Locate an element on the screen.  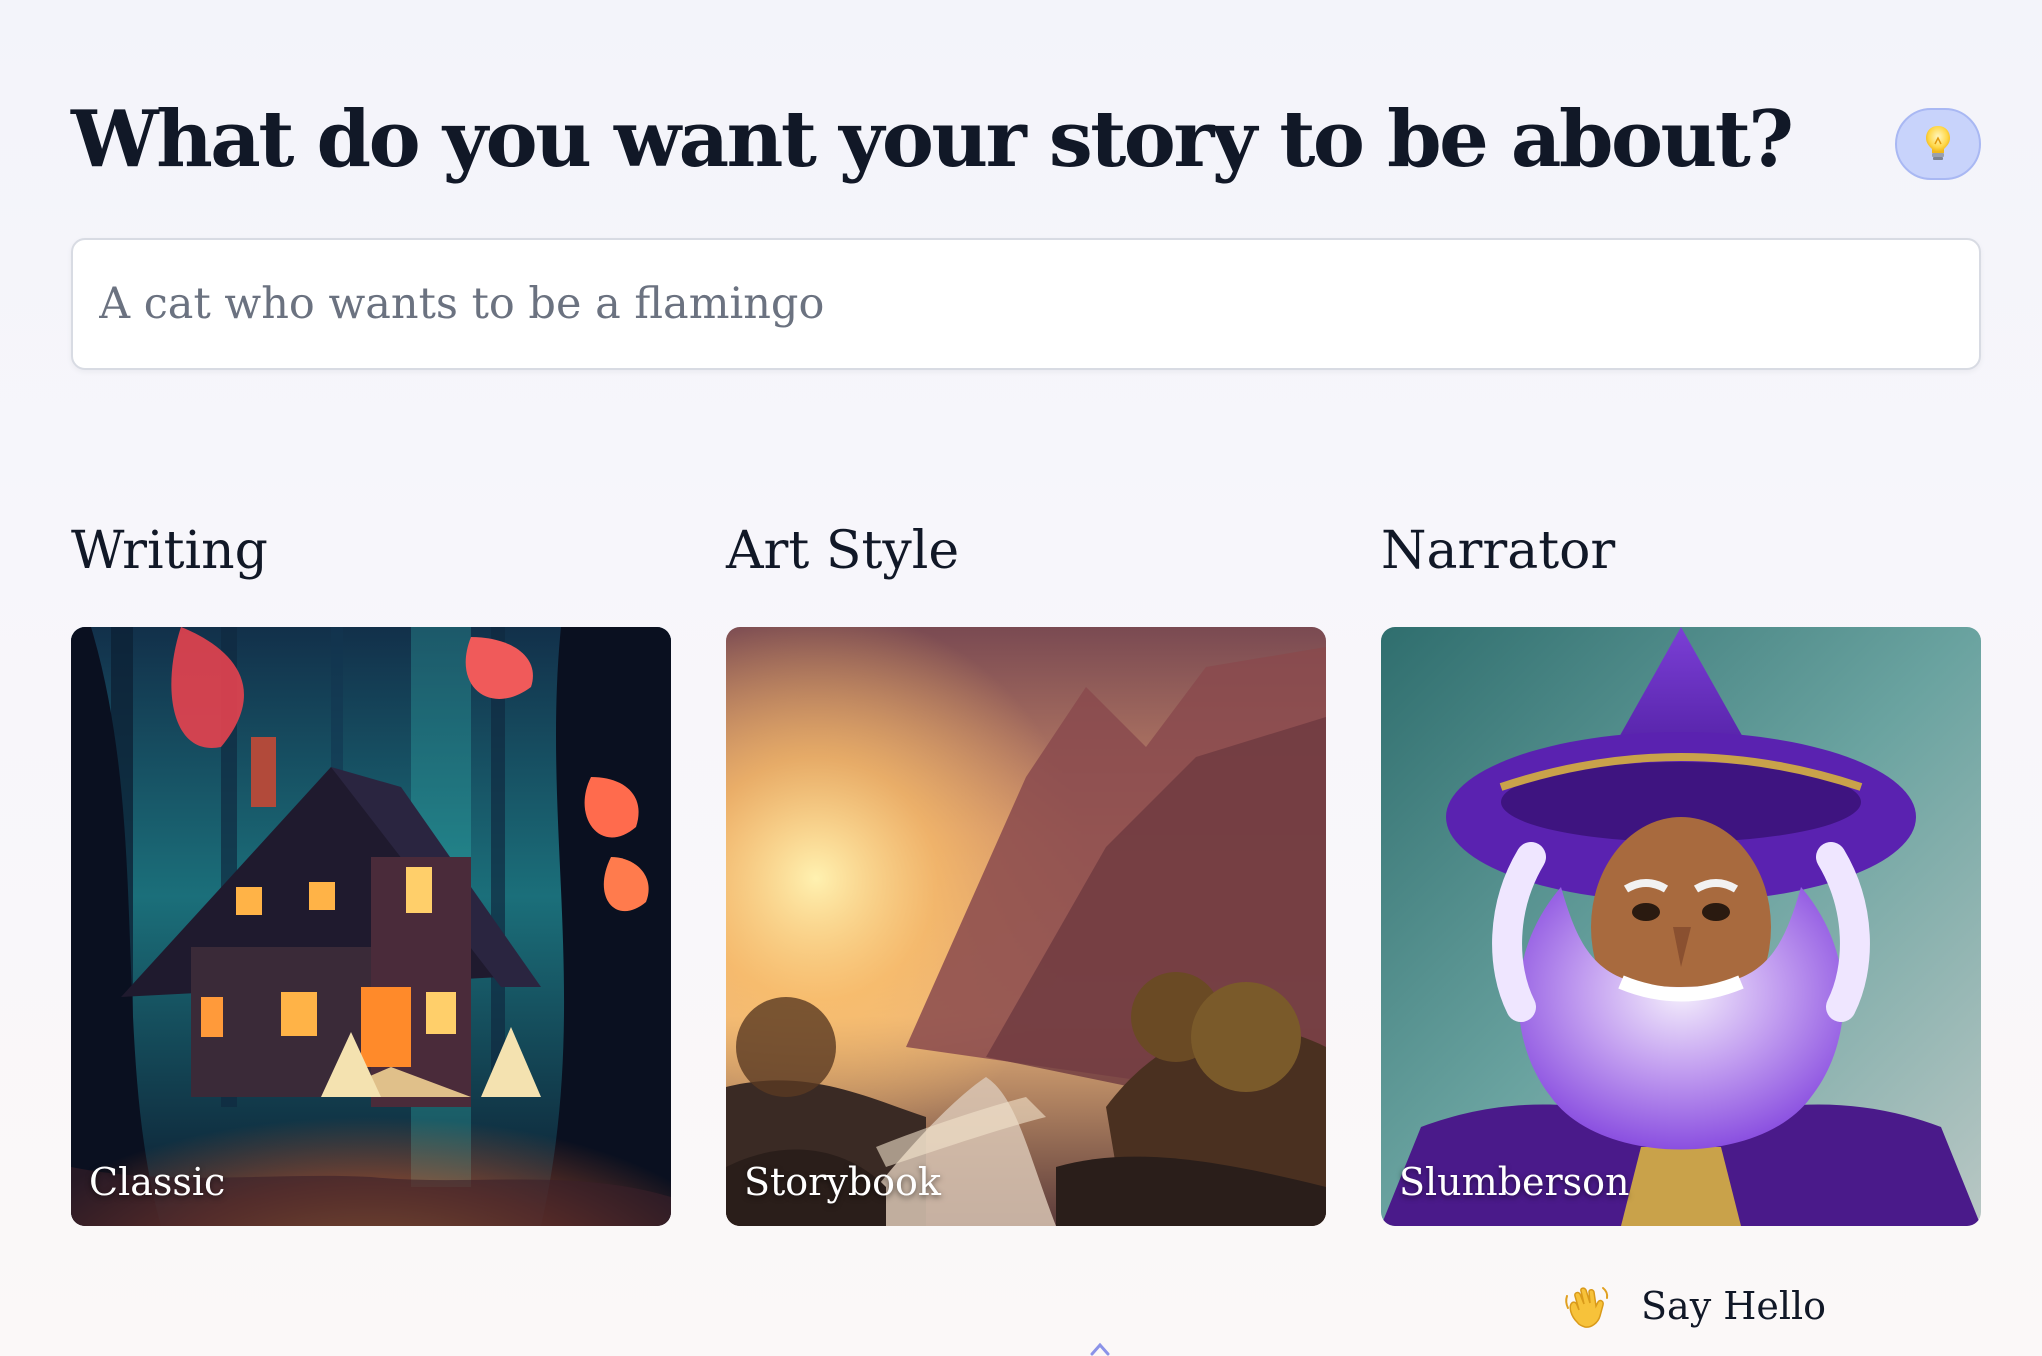
story-prompt-input is located at coordinates (1026, 304).